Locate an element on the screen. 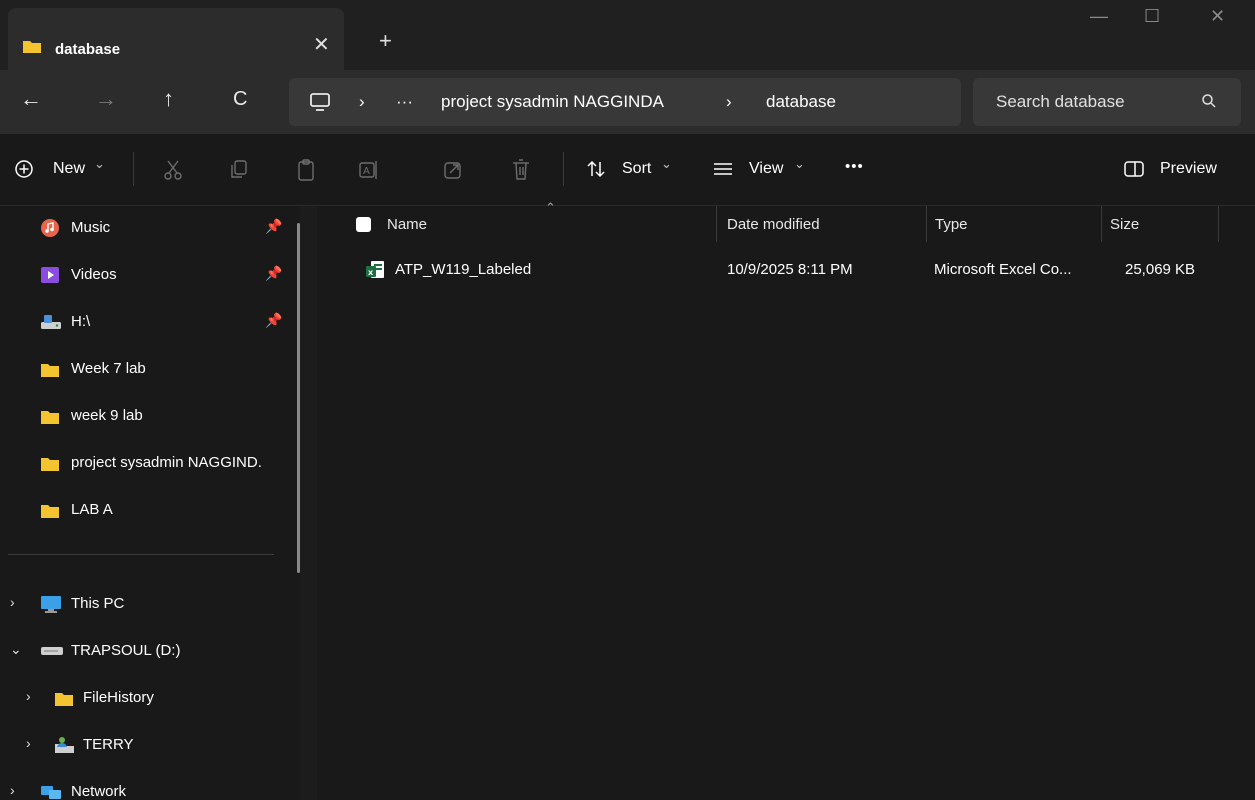 The width and height of the screenshot is (1255, 800). sidebar-item-network: › Network is located at coordinates (150, 786).